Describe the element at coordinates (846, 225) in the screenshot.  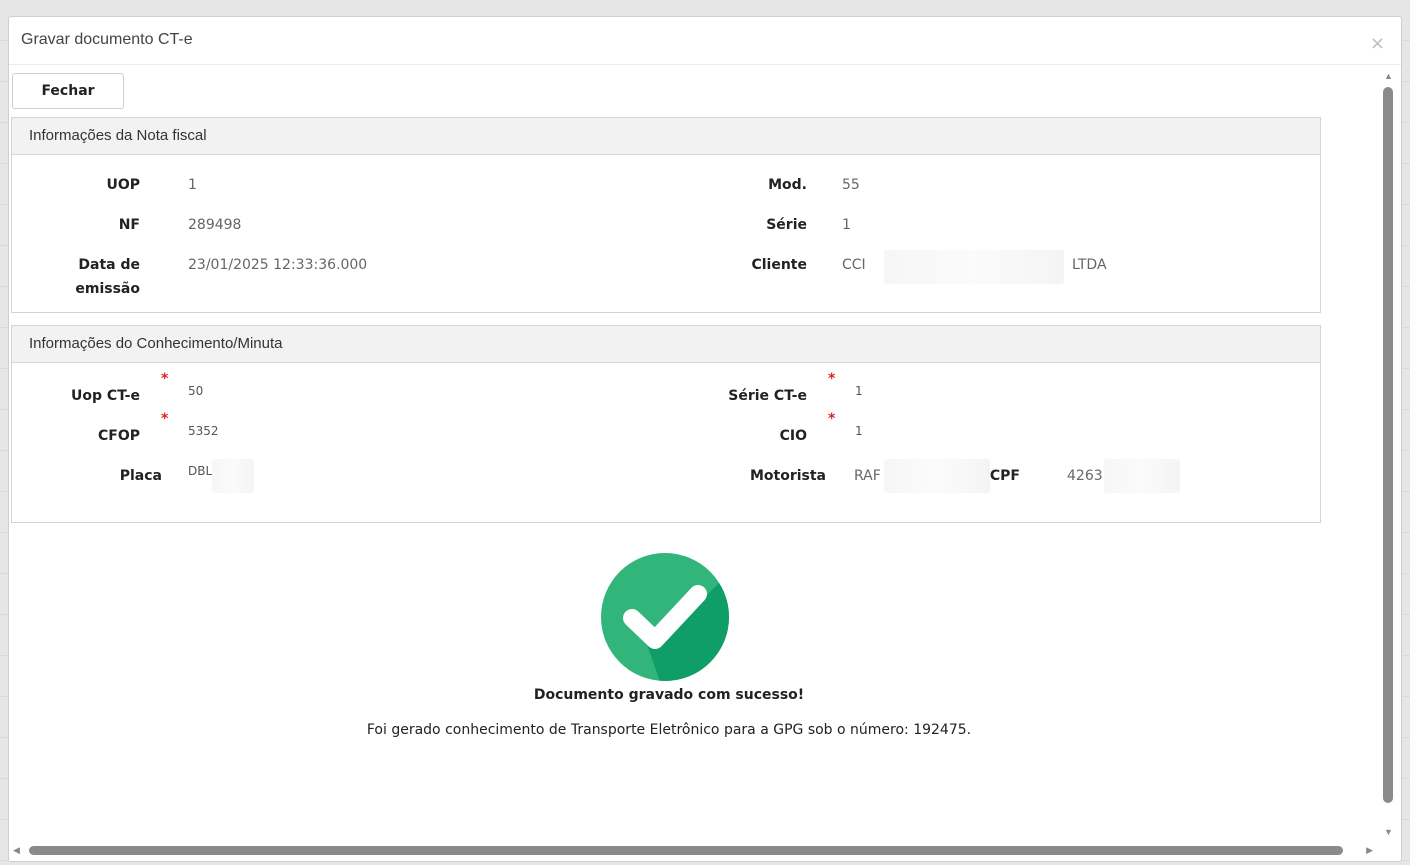
I see `serie-value: 1` at that location.